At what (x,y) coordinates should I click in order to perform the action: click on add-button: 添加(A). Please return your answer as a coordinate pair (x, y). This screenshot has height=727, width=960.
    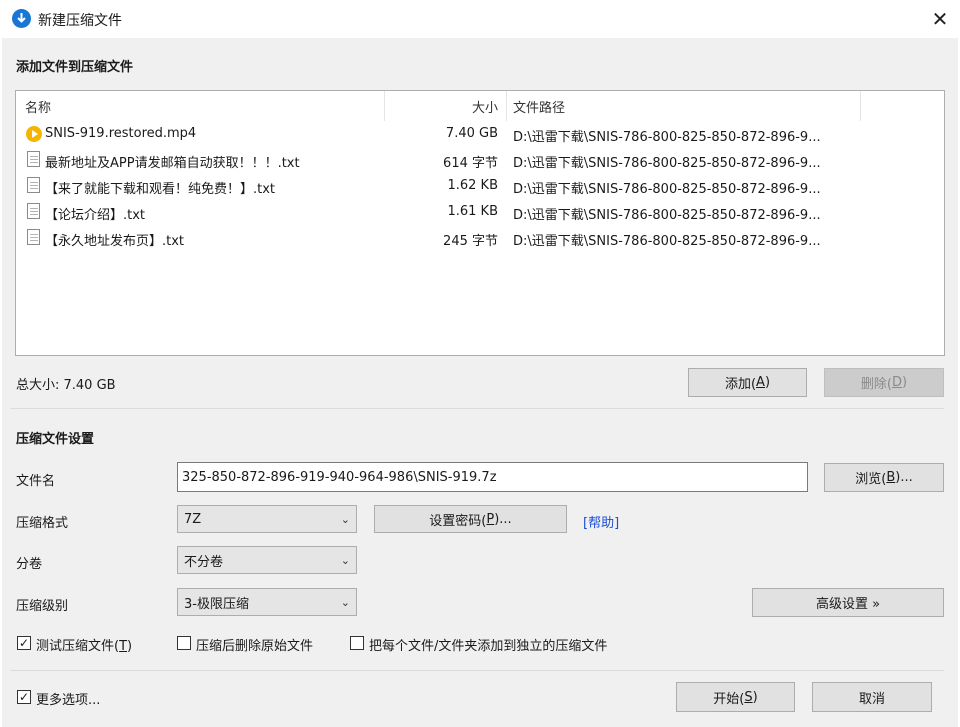
    Looking at the image, I should click on (747, 382).